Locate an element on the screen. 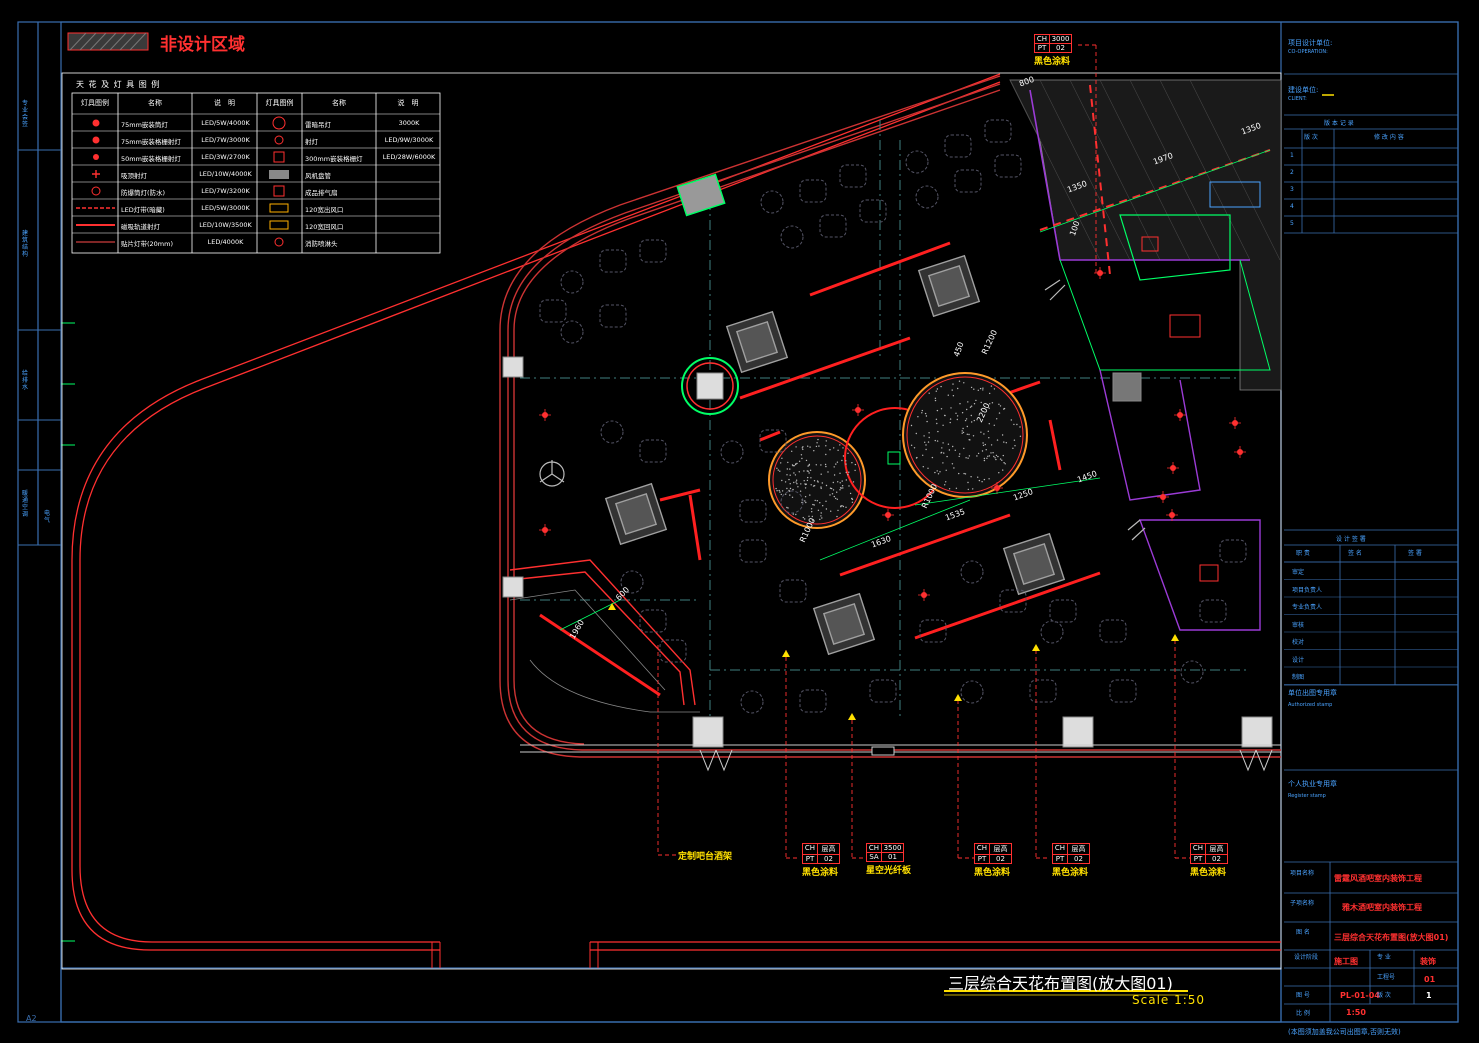 The width and height of the screenshot is (1479, 1043). left-strip-label: 暖通空调 is located at coordinates (25, 504).